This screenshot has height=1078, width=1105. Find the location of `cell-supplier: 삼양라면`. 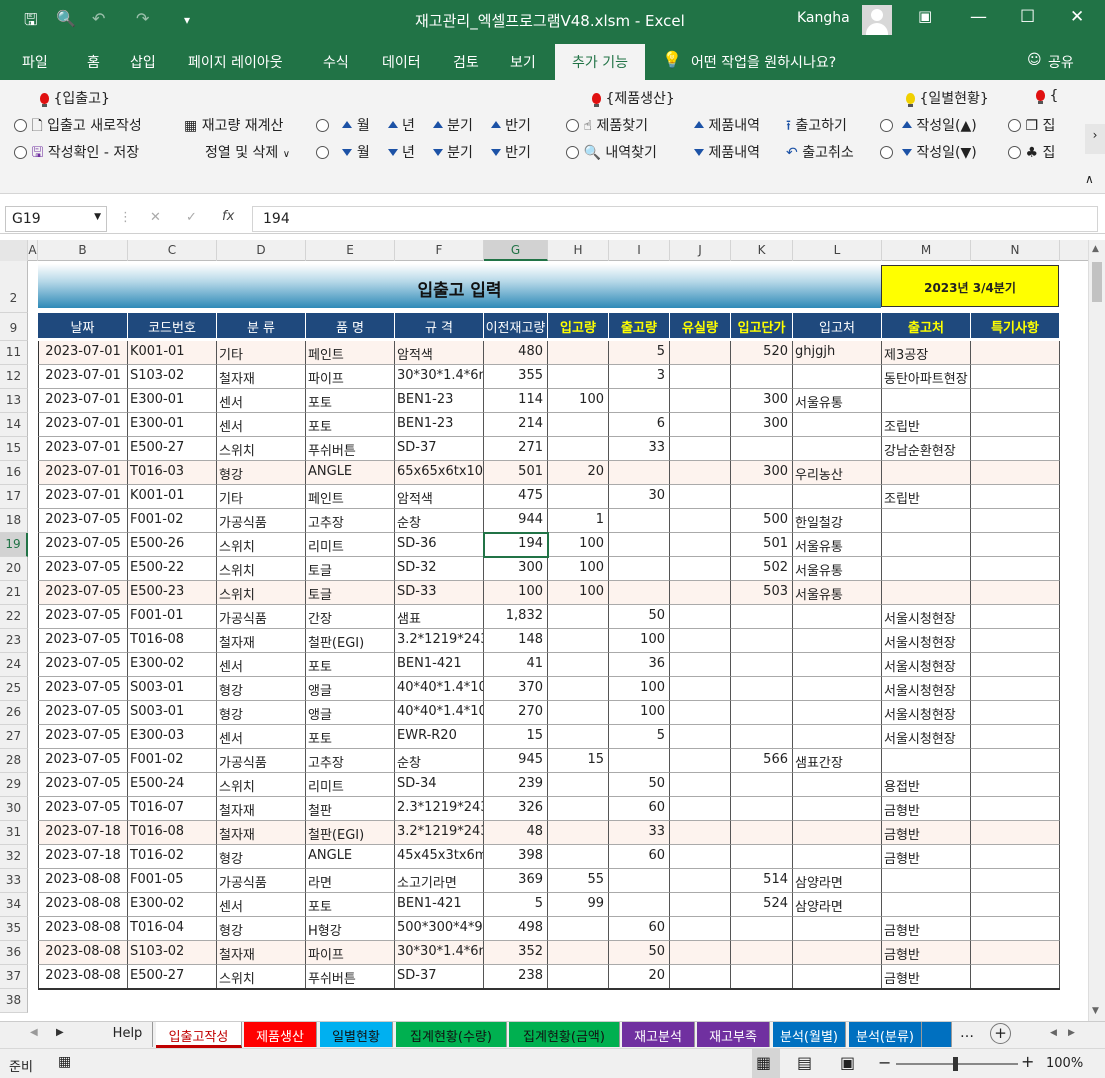

cell-supplier: 삼양라면 is located at coordinates (837, 905).